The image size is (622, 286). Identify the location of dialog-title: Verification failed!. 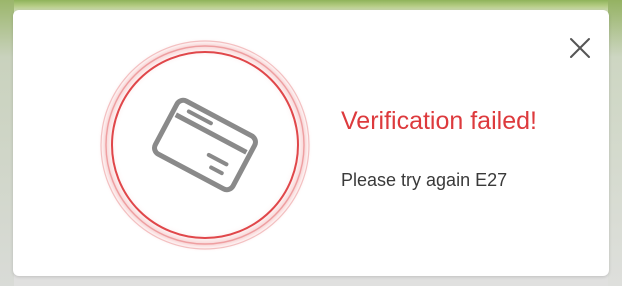
(439, 121).